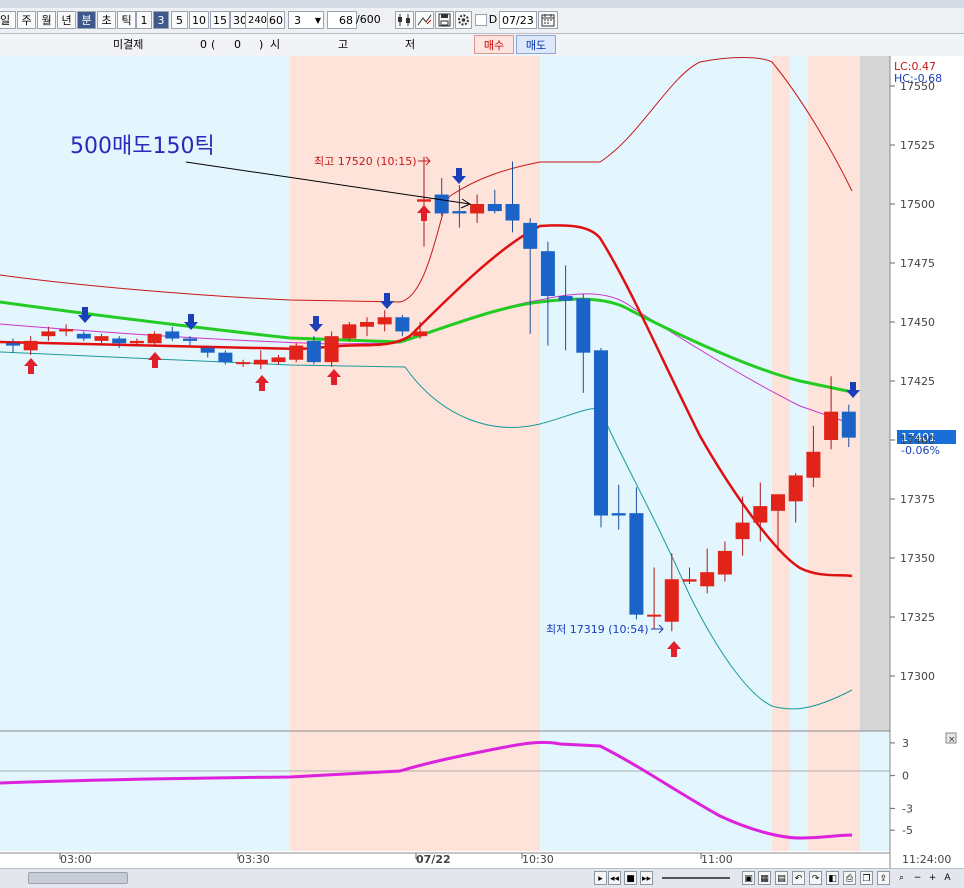  I want to click on copy-icon: ❐, so click(866, 878).